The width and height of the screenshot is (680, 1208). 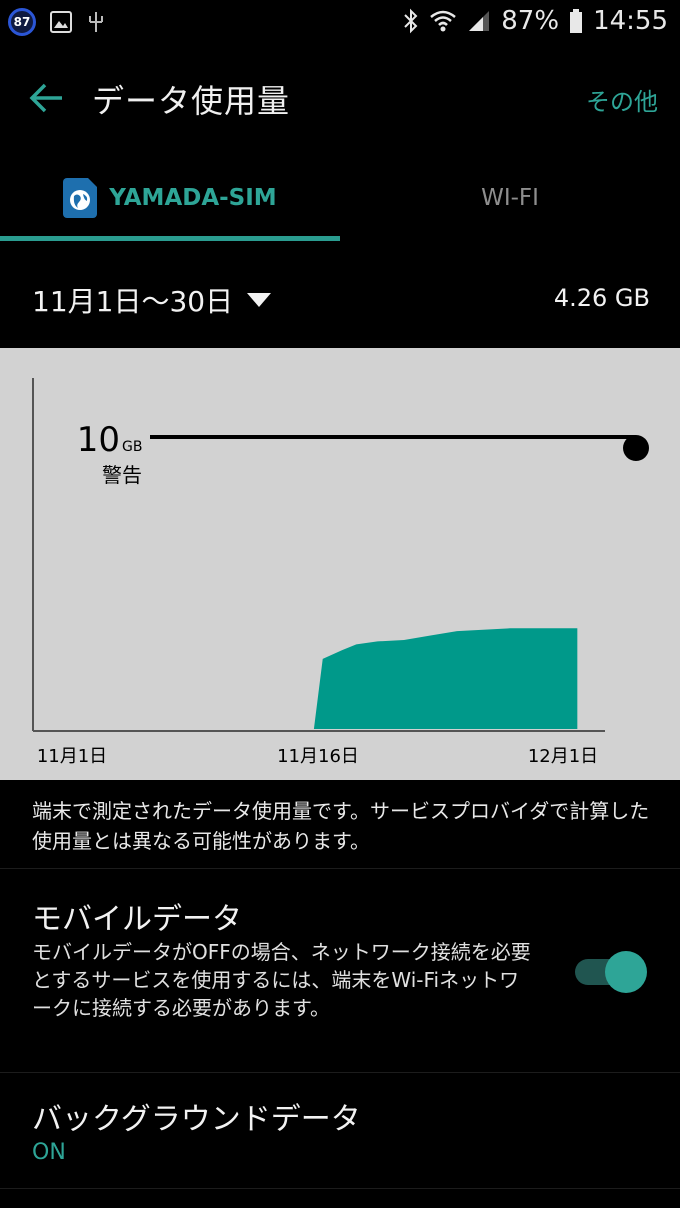 I want to click on x-tick-label: 11月1日, so click(x=72, y=756).